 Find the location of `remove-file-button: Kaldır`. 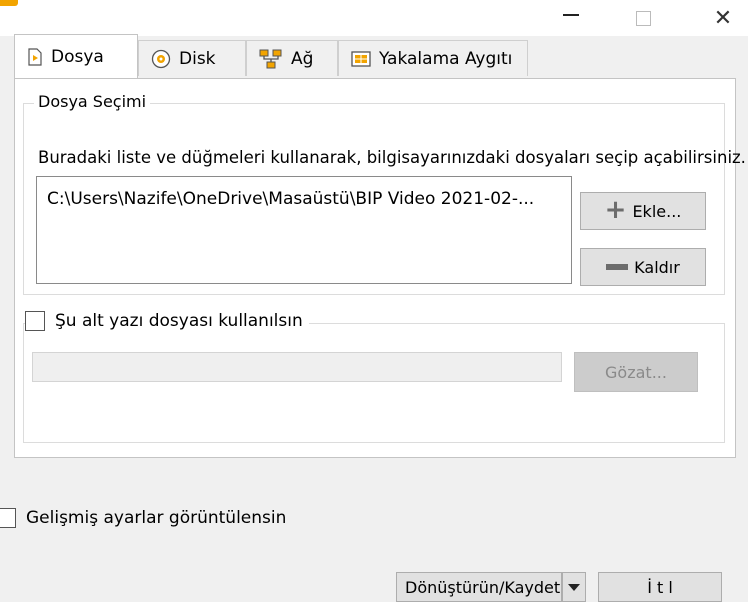

remove-file-button: Kaldır is located at coordinates (643, 267).